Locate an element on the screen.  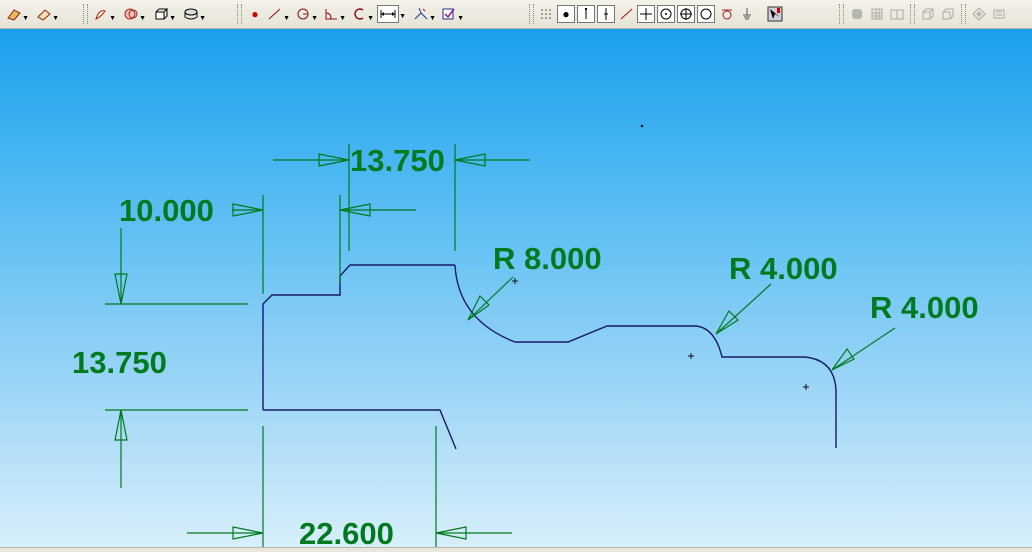
dim-radius-right-label: R 4.000 is located at coordinates (924, 307).